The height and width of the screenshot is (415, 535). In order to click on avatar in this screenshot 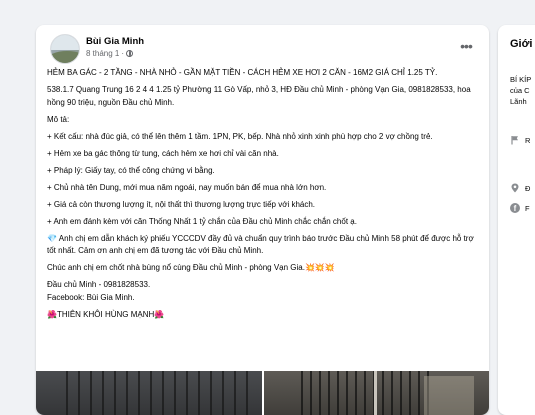, I will do `click(65, 49)`.